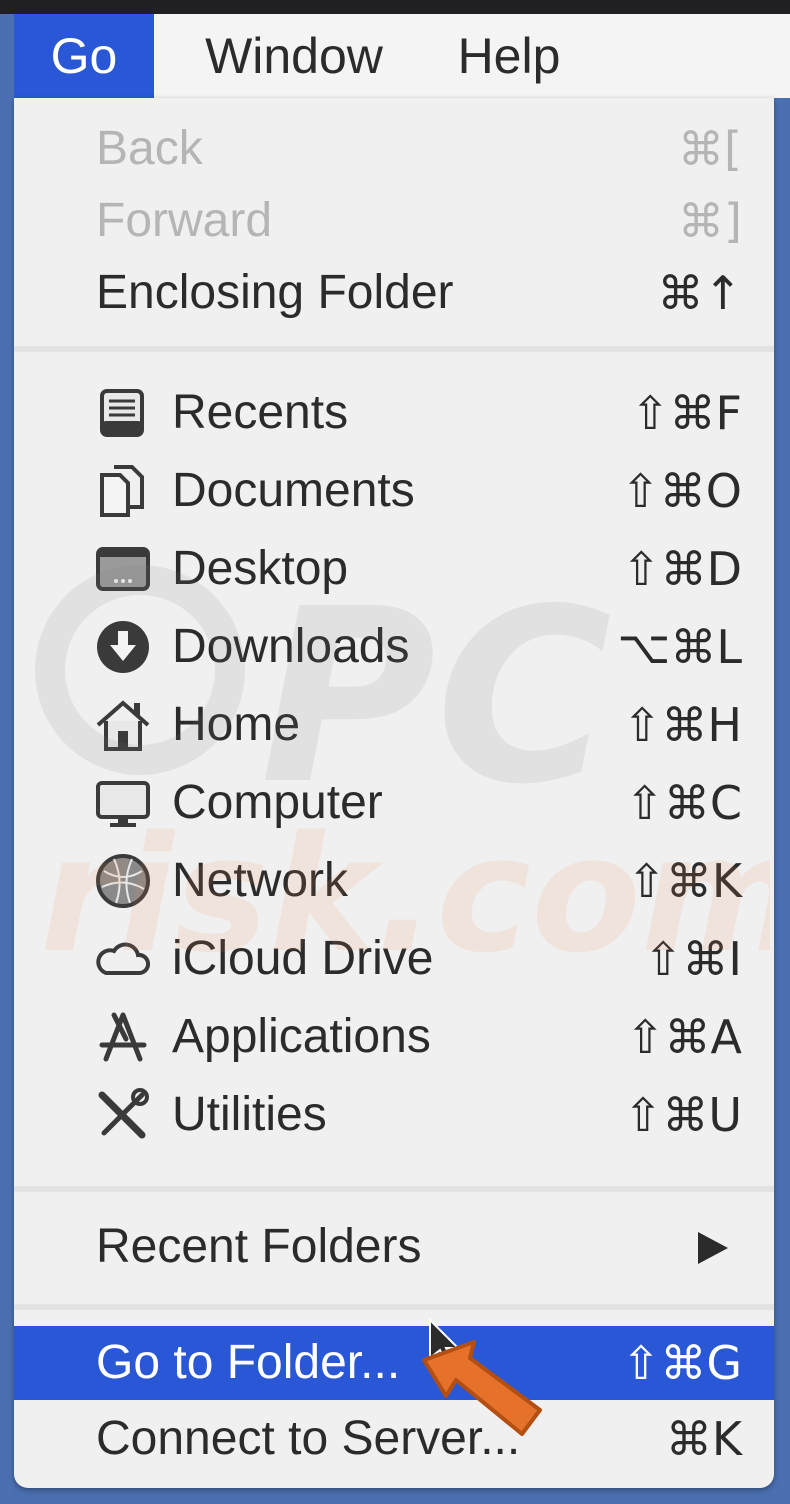 This screenshot has height=1504, width=790. What do you see at coordinates (683, 803) in the screenshot?
I see `menu-item-shortcut: ⇧⌘C` at bounding box center [683, 803].